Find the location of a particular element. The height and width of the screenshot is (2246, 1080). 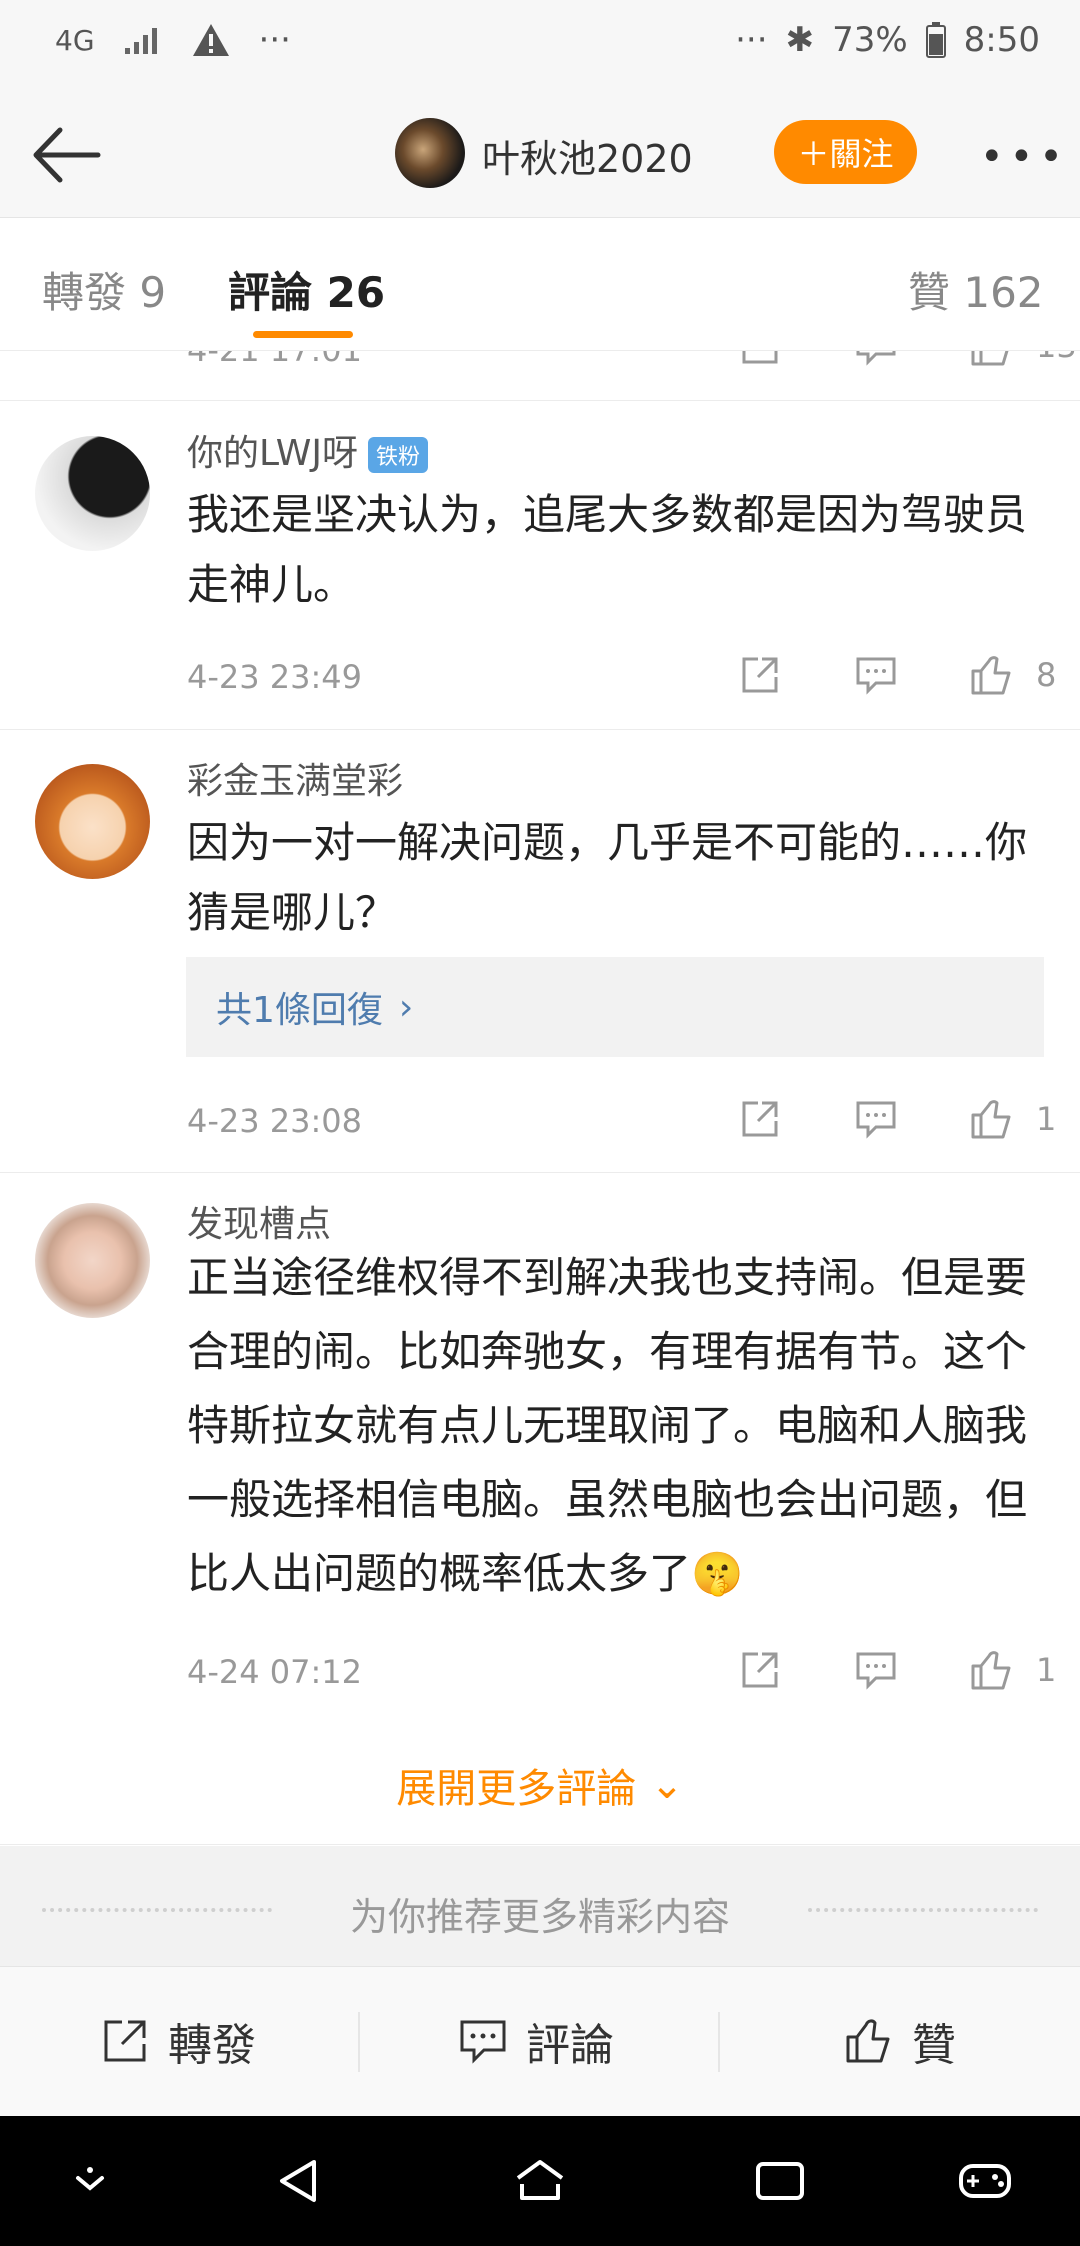

battery-icon is located at coordinates (935, 40).